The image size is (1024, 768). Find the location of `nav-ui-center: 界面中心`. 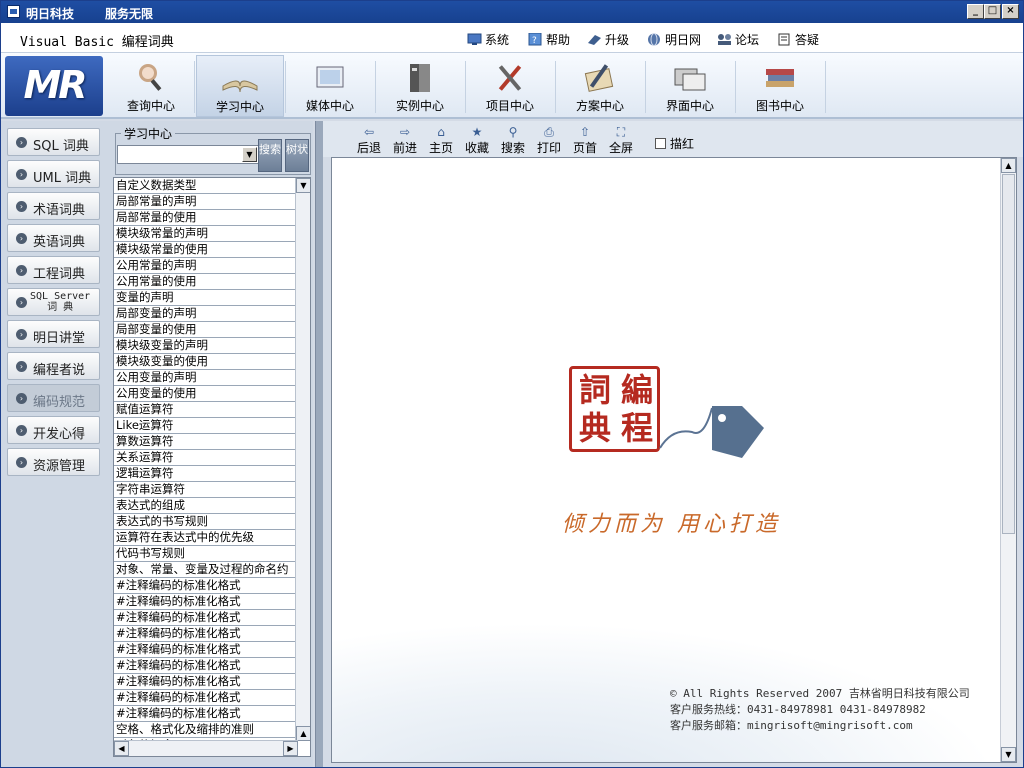

nav-ui-center: 界面中心 is located at coordinates (690, 86).